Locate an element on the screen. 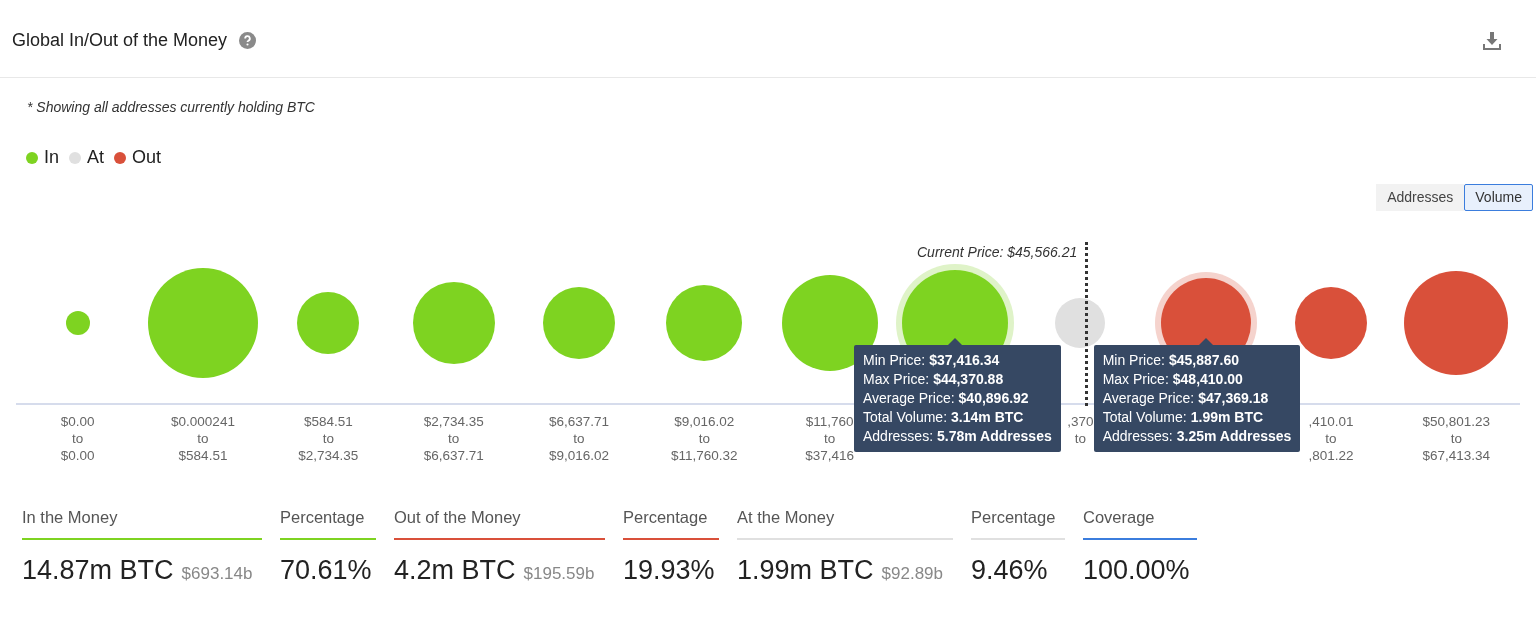  download-icon is located at coordinates (1492, 40).